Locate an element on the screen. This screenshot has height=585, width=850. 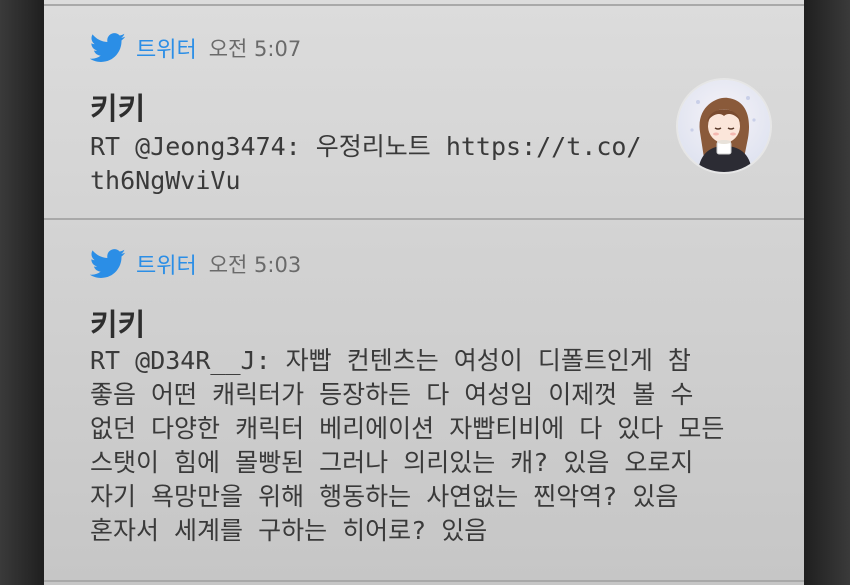
notification-header: 트위터 오전 5:07 is located at coordinates (195, 48).